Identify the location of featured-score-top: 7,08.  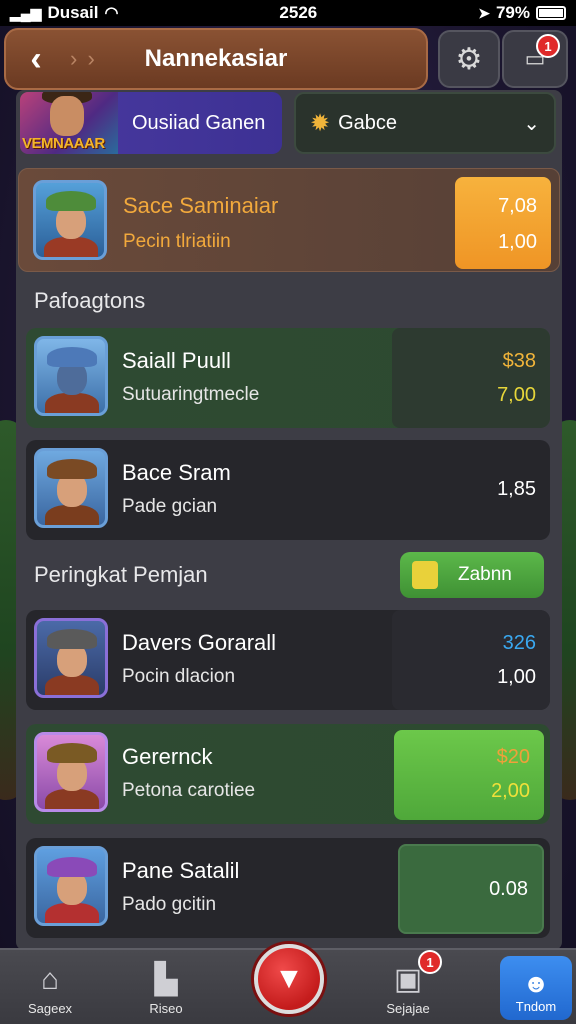
(517, 206).